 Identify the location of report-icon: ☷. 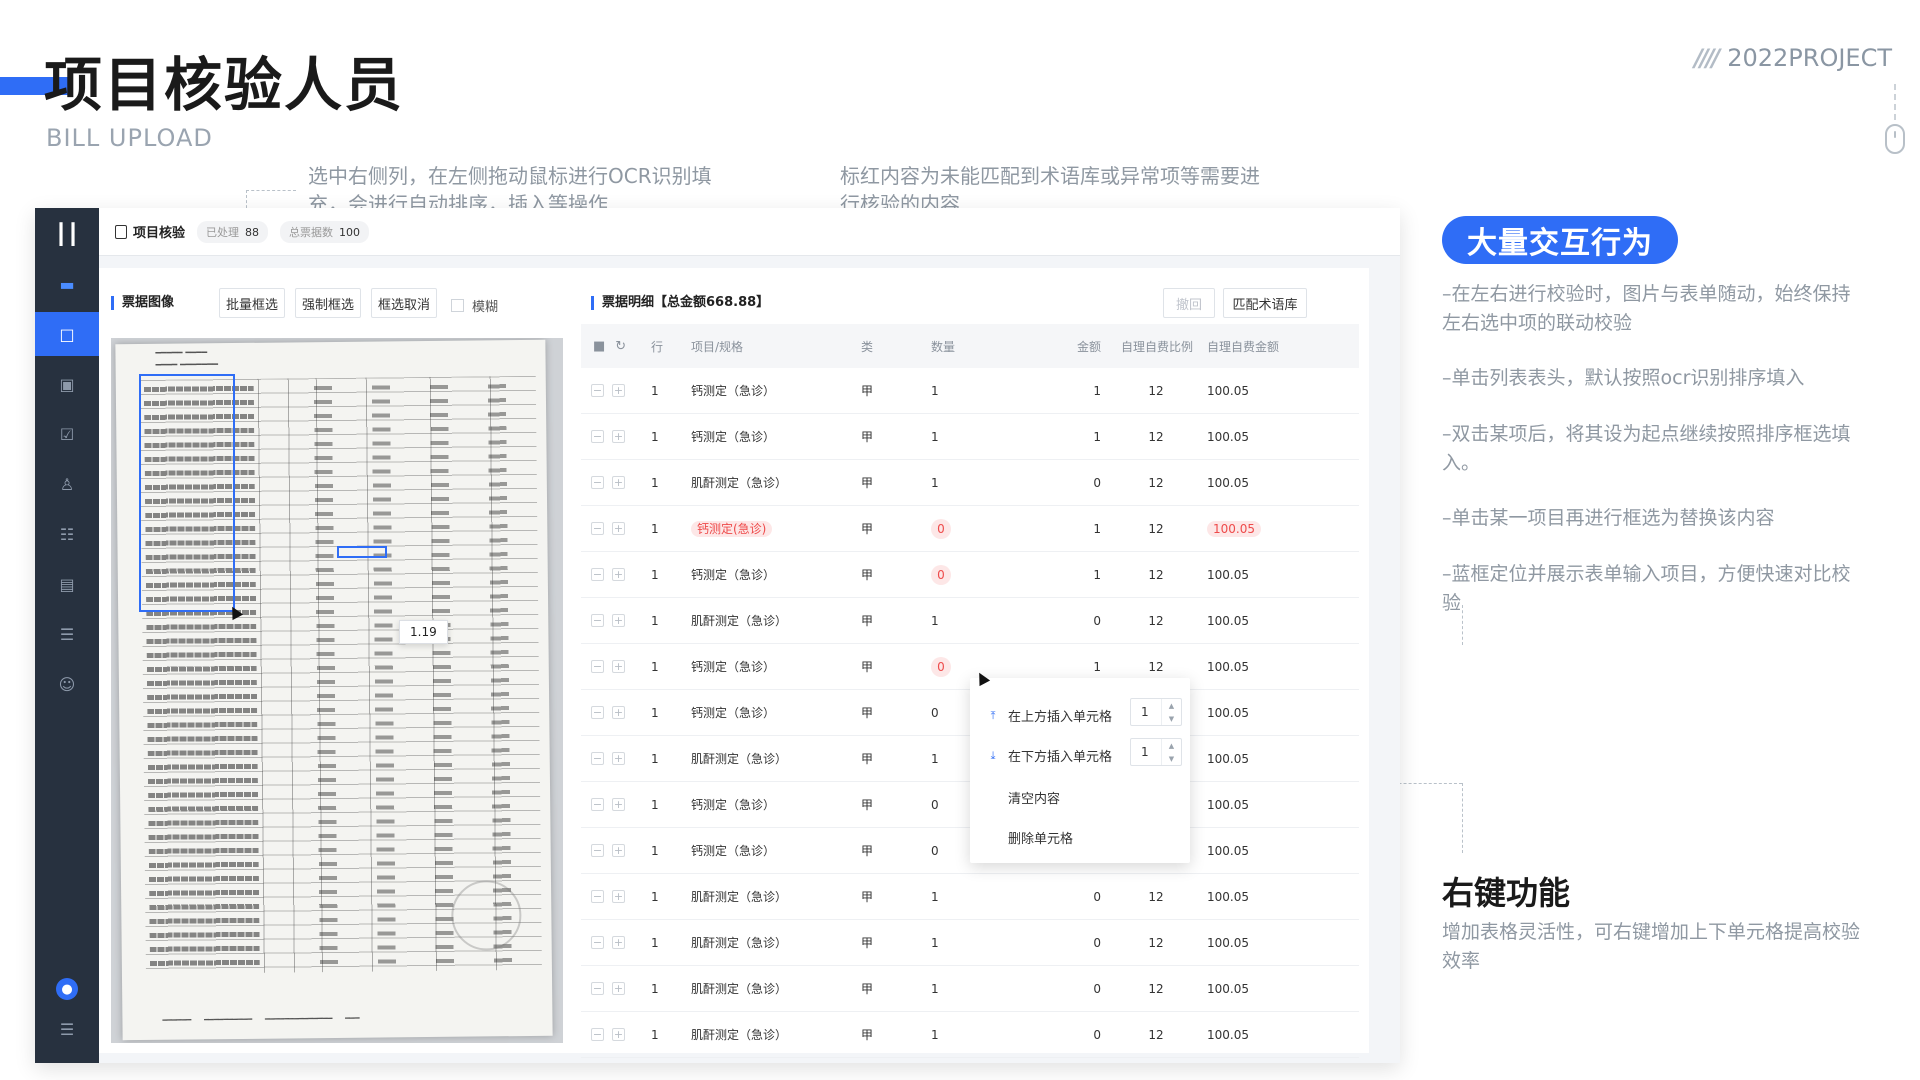
(67, 534).